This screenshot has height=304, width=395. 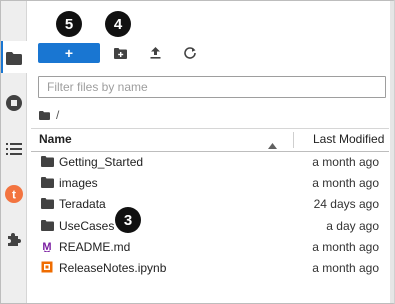 What do you see at coordinates (101, 161) in the screenshot?
I see `file-name: Getting_Started` at bounding box center [101, 161].